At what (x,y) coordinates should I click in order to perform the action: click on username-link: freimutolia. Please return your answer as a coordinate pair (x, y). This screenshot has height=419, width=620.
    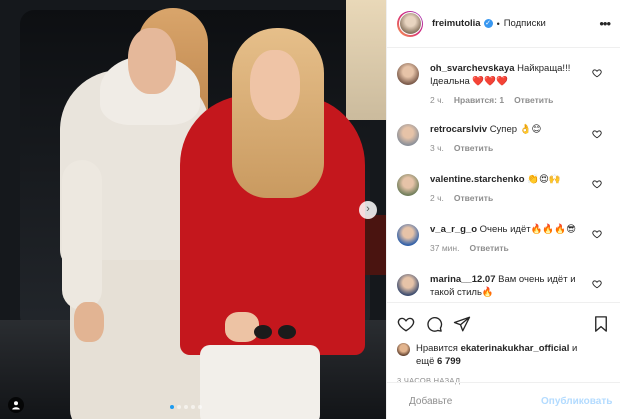
    Looking at the image, I should click on (456, 23).